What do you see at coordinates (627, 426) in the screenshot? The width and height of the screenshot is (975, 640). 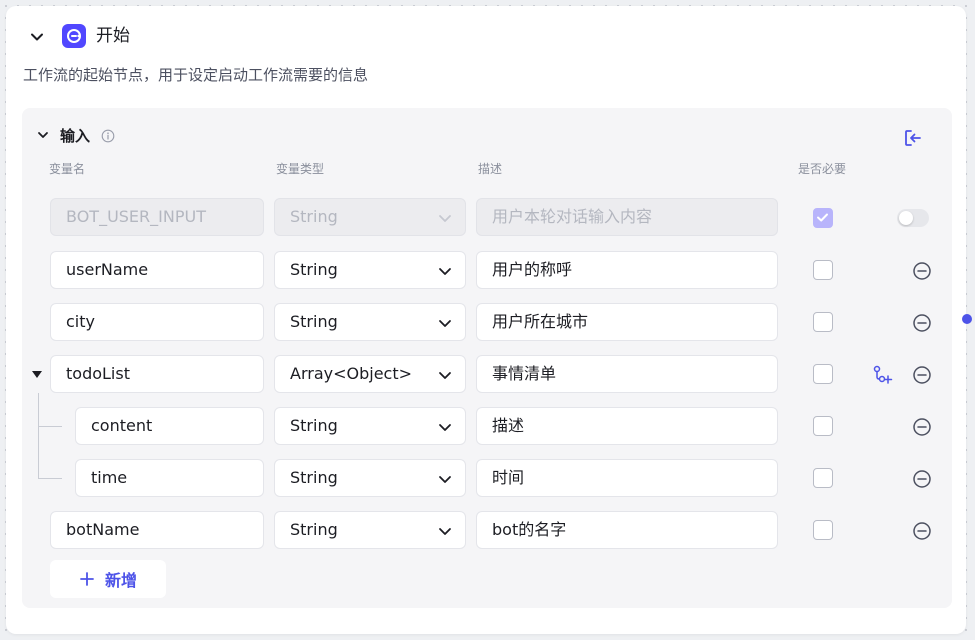 I see `variable-description-input: 描述` at bounding box center [627, 426].